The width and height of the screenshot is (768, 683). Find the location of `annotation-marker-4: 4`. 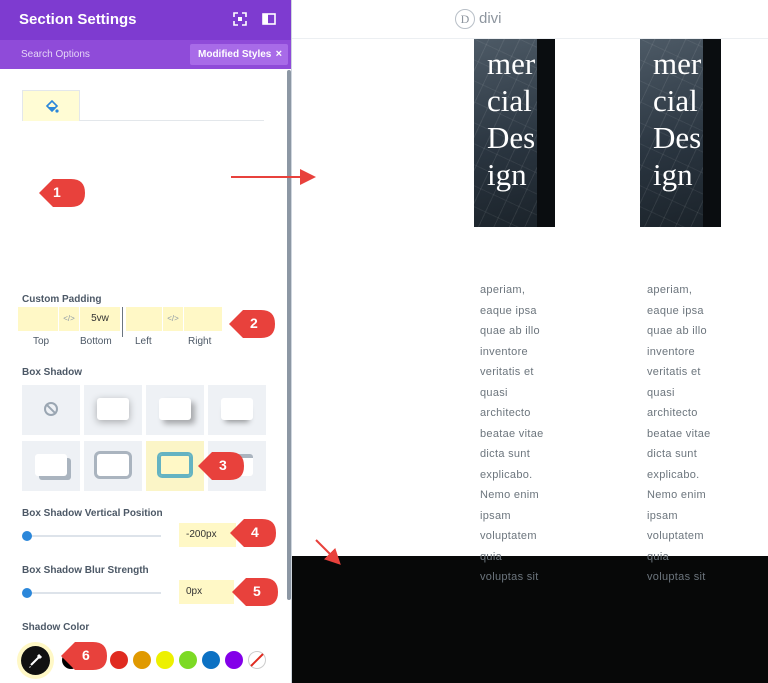

annotation-marker-4: 4 is located at coordinates (253, 535).